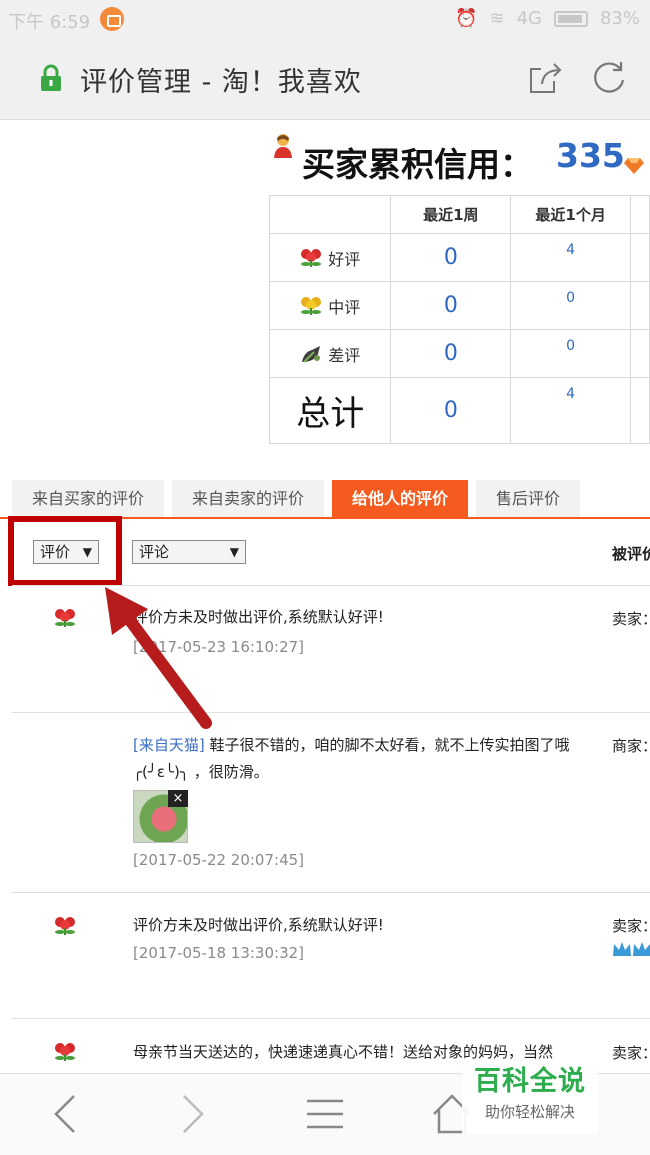  What do you see at coordinates (546, 78) in the screenshot?
I see `share-icon` at bounding box center [546, 78].